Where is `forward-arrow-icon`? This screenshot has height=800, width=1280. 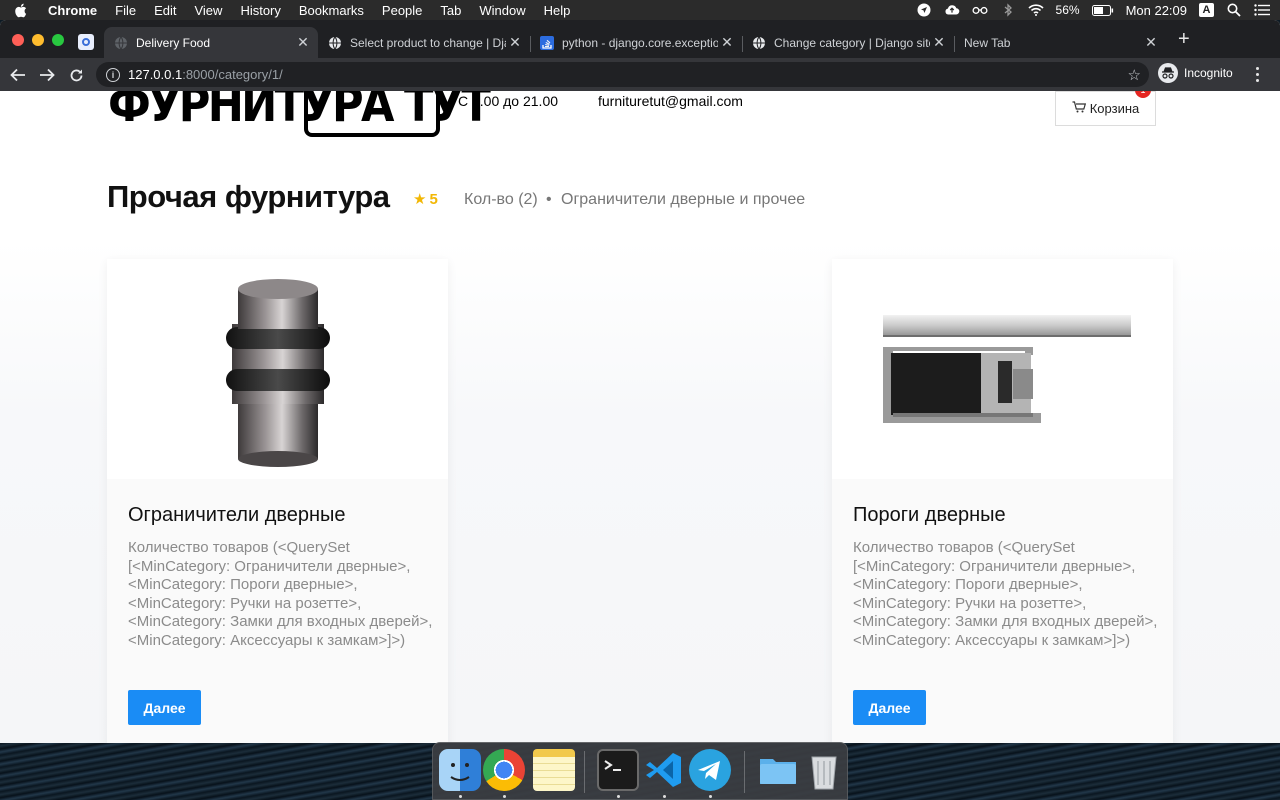
forward-arrow-icon is located at coordinates (47, 75).